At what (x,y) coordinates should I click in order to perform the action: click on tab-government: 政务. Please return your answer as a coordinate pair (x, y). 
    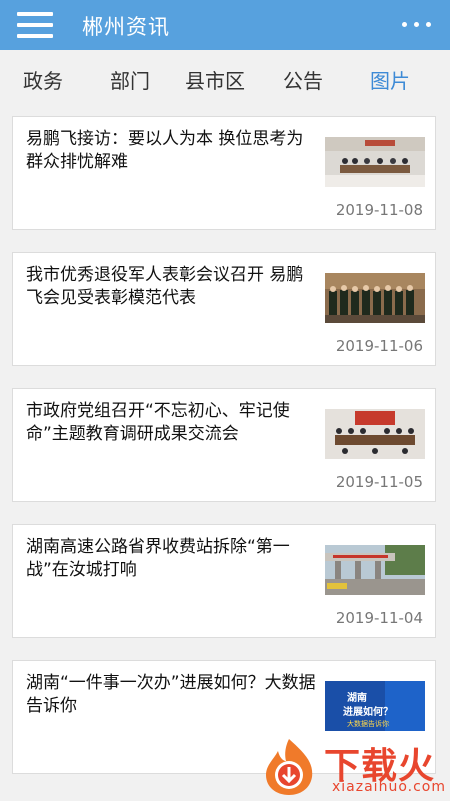
    Looking at the image, I should click on (43, 79).